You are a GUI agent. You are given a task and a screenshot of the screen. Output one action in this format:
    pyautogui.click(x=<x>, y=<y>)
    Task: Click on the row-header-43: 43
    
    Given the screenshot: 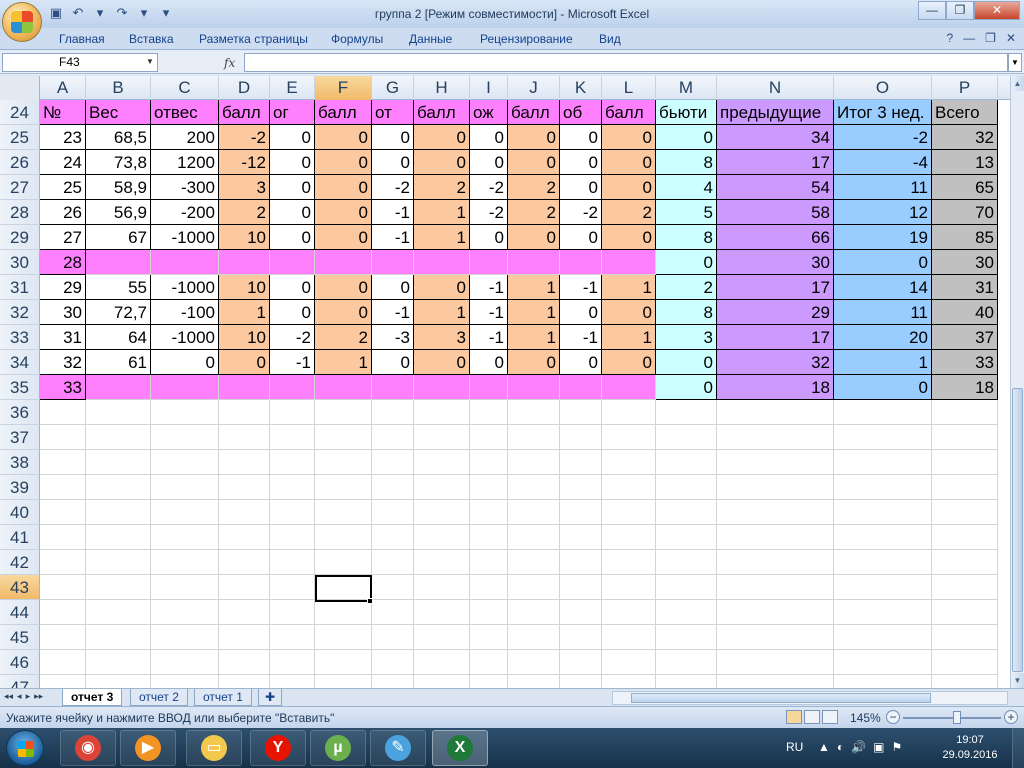 What is the action you would take?
    pyautogui.click(x=20, y=587)
    